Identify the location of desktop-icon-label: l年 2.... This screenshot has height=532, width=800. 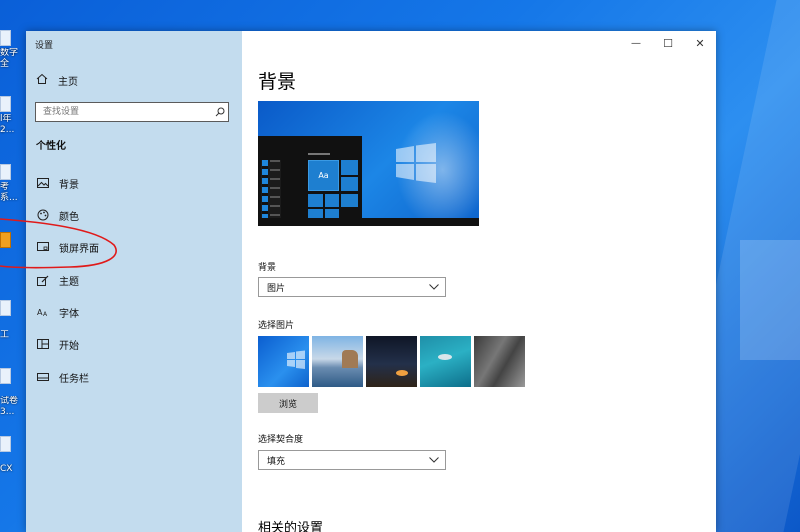
(7, 124).